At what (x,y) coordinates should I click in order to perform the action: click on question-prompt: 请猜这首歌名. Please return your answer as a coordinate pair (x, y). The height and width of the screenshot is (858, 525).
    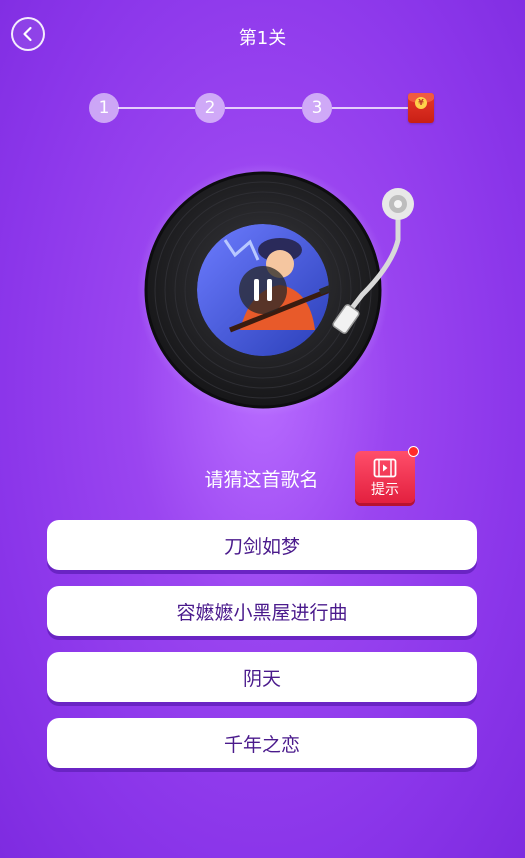
    Looking at the image, I should click on (262, 478).